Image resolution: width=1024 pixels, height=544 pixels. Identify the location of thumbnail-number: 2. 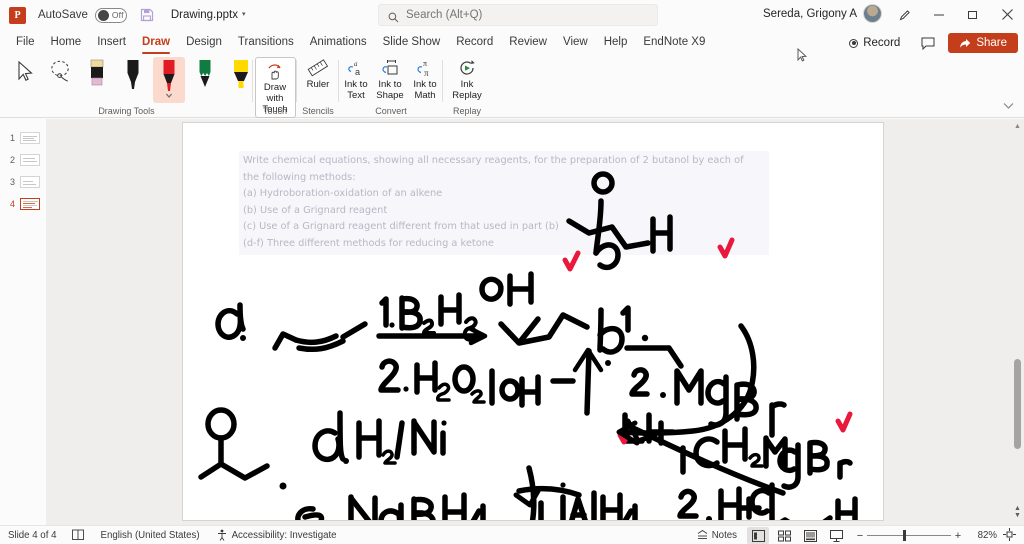
(12, 160).